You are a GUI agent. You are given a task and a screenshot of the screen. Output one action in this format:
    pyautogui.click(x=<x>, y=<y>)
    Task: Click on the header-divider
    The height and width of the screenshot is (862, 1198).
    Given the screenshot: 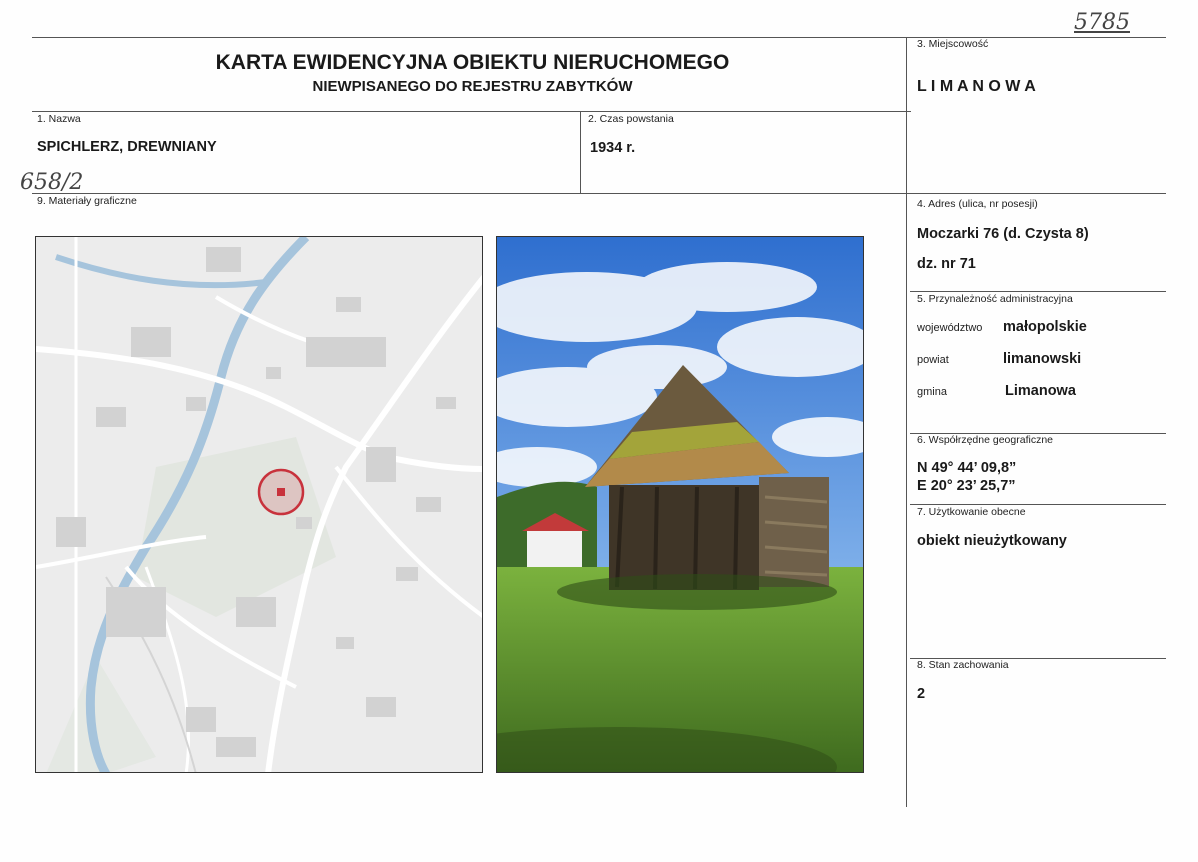 What is the action you would take?
    pyautogui.click(x=471, y=111)
    